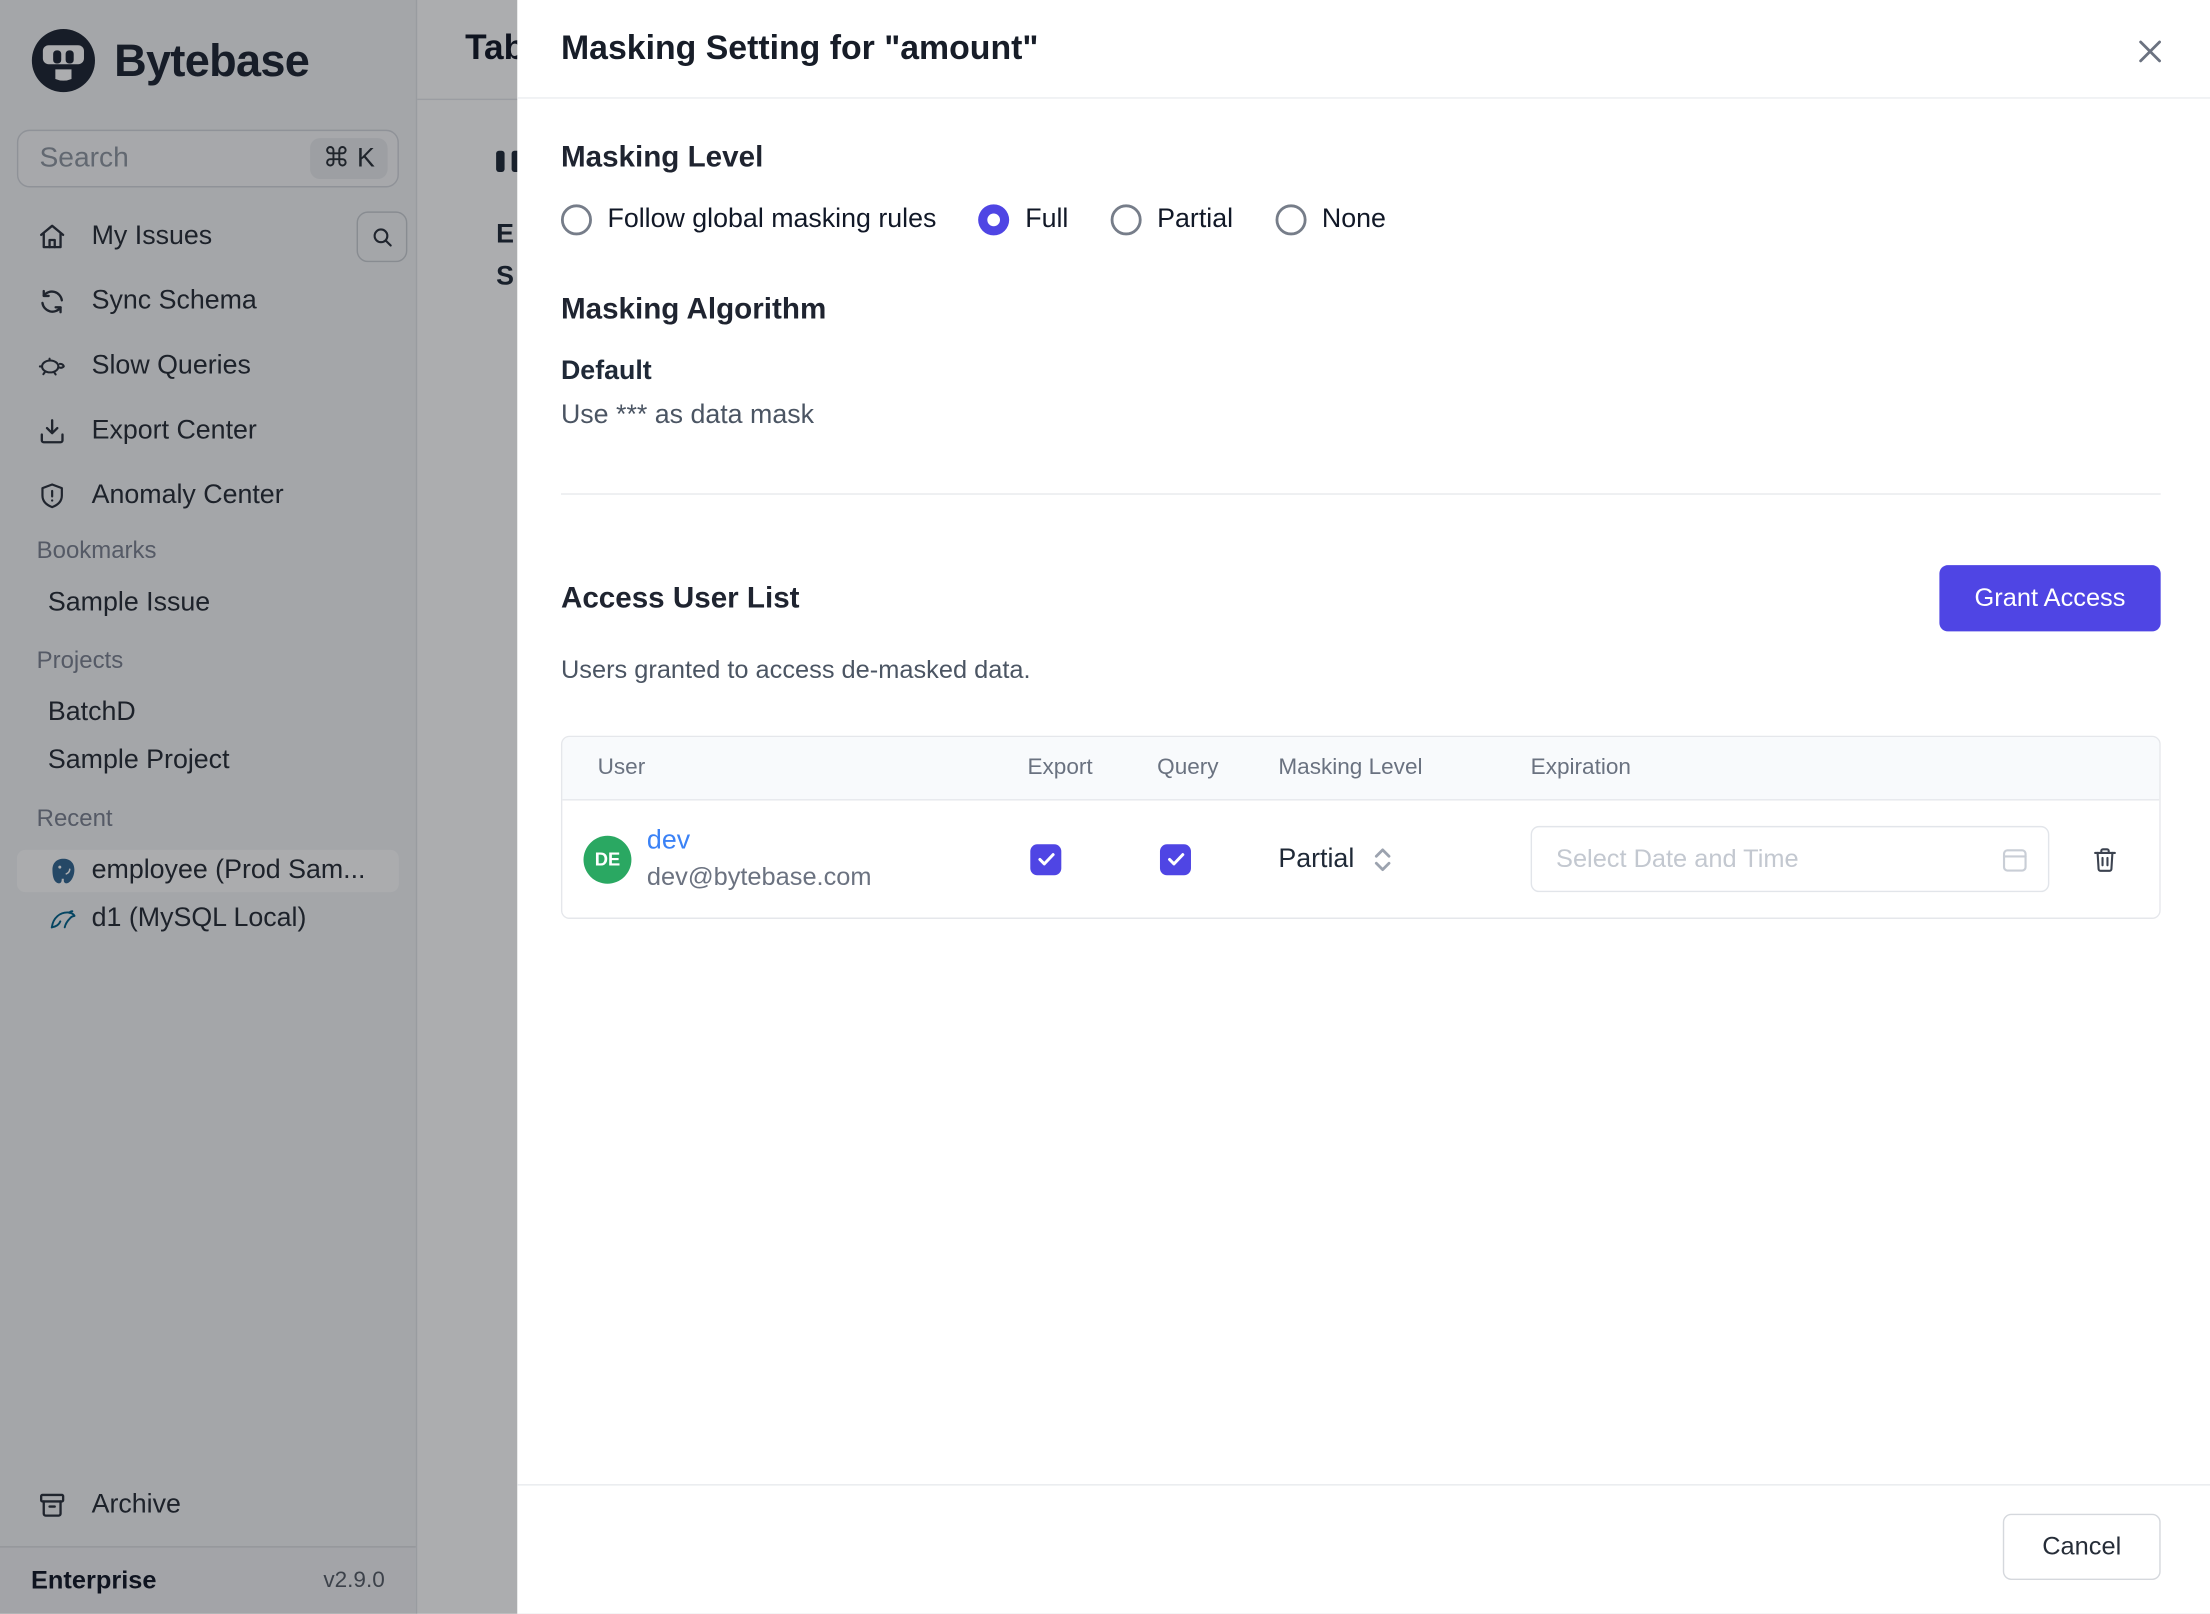 The image size is (2210, 1614). I want to click on export-cell, so click(1092, 859).